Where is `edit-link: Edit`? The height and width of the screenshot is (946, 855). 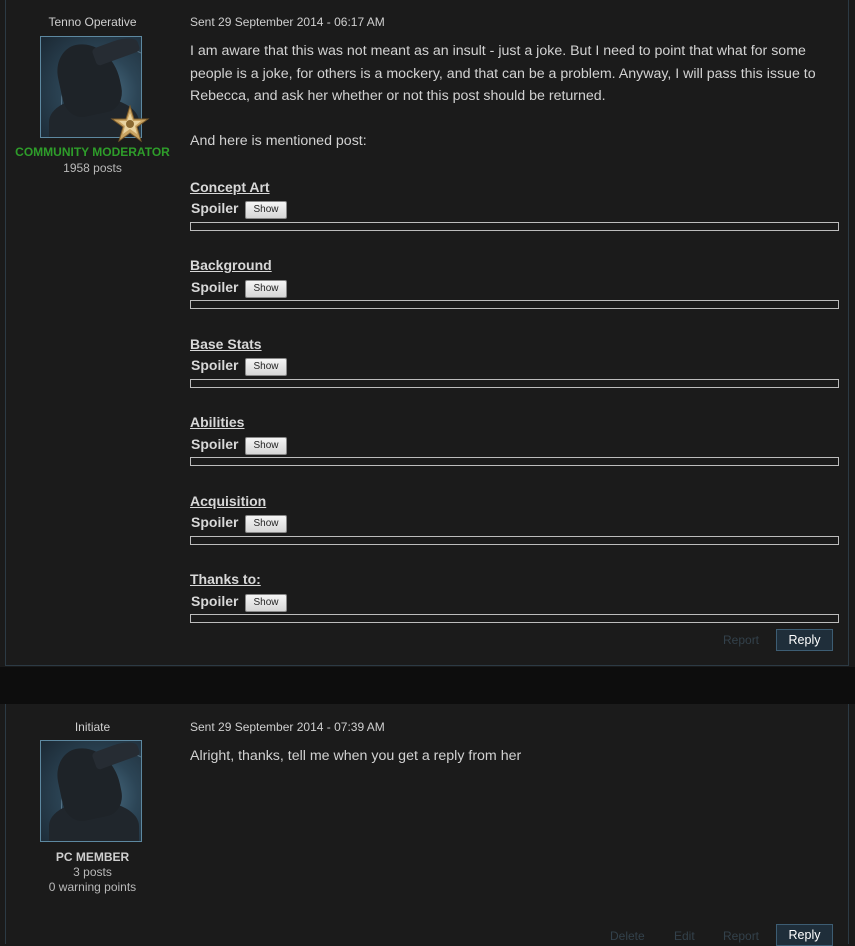 edit-link: Edit is located at coordinates (684, 936).